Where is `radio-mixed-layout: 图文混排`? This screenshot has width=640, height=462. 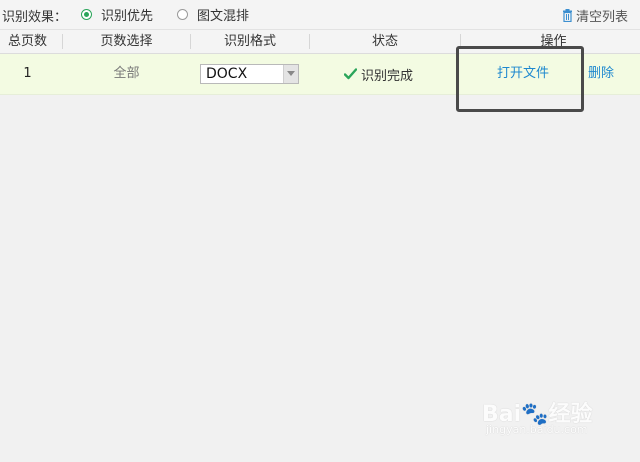
radio-mixed-layout: 图文混排 is located at coordinates (213, 15).